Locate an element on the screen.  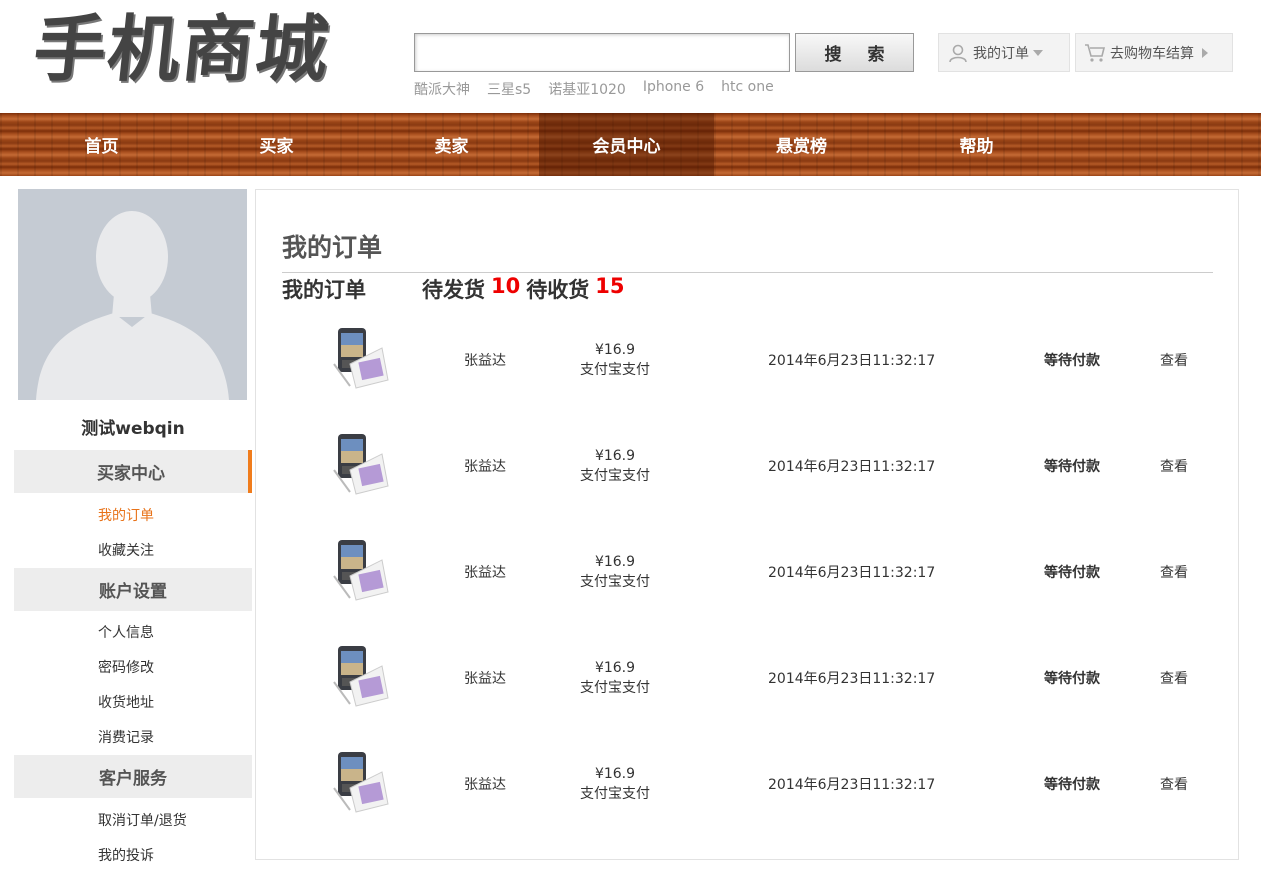
chevron-right-icon is located at coordinates (1205, 52).